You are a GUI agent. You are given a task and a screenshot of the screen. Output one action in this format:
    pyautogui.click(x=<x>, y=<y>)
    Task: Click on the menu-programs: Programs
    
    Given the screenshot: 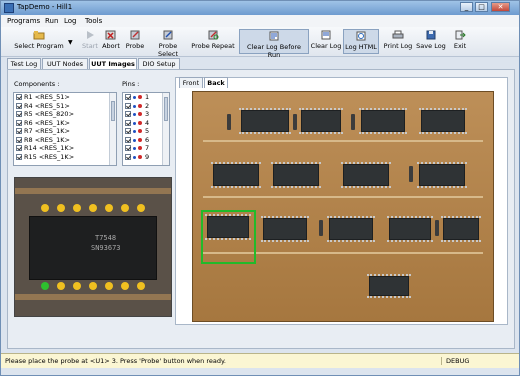 What is the action you would take?
    pyautogui.click(x=23, y=21)
    